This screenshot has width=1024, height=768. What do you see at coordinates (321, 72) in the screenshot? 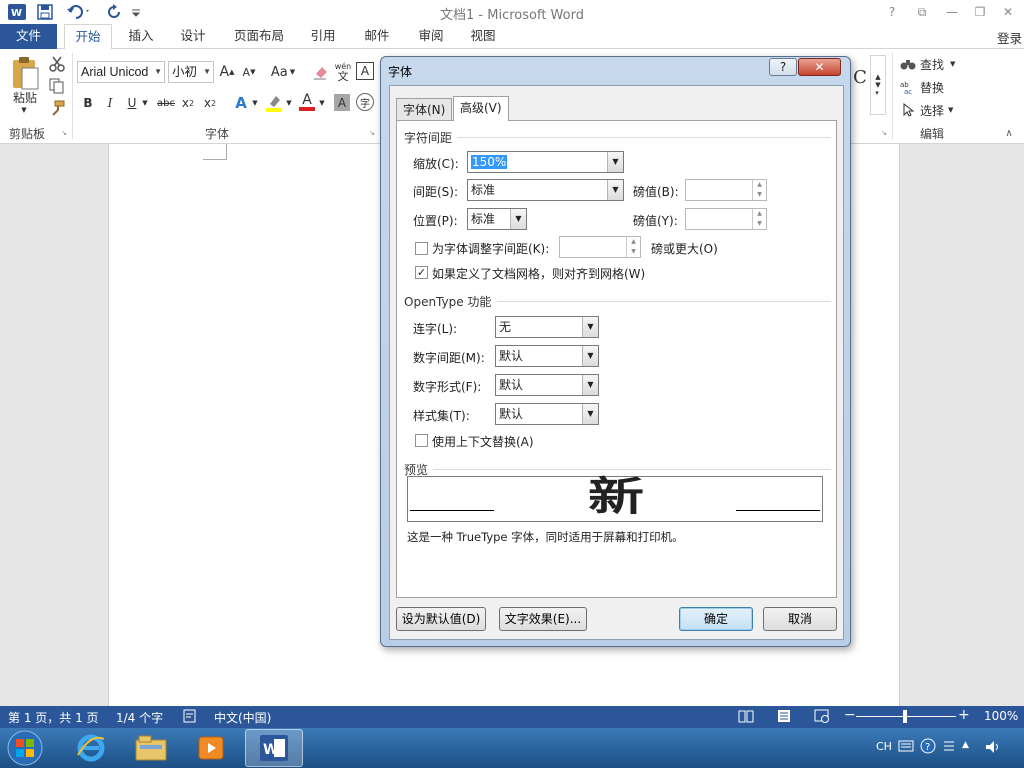
I see `clear-formatting-icon` at bounding box center [321, 72].